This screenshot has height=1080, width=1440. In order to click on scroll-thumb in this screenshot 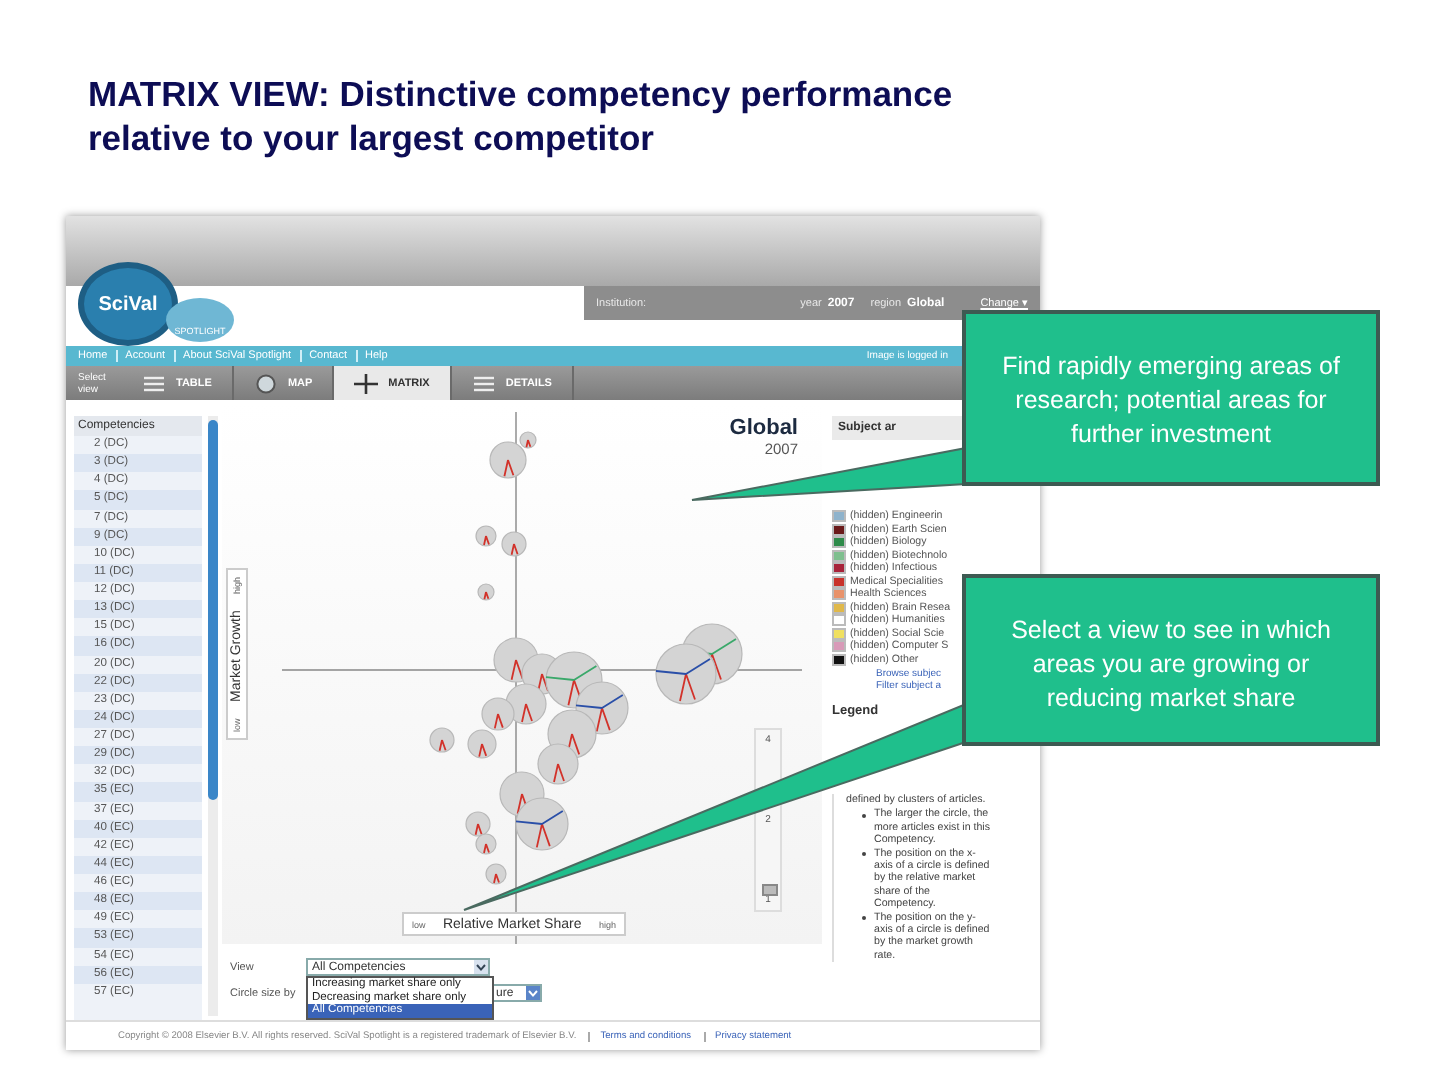, I will do `click(213, 610)`.